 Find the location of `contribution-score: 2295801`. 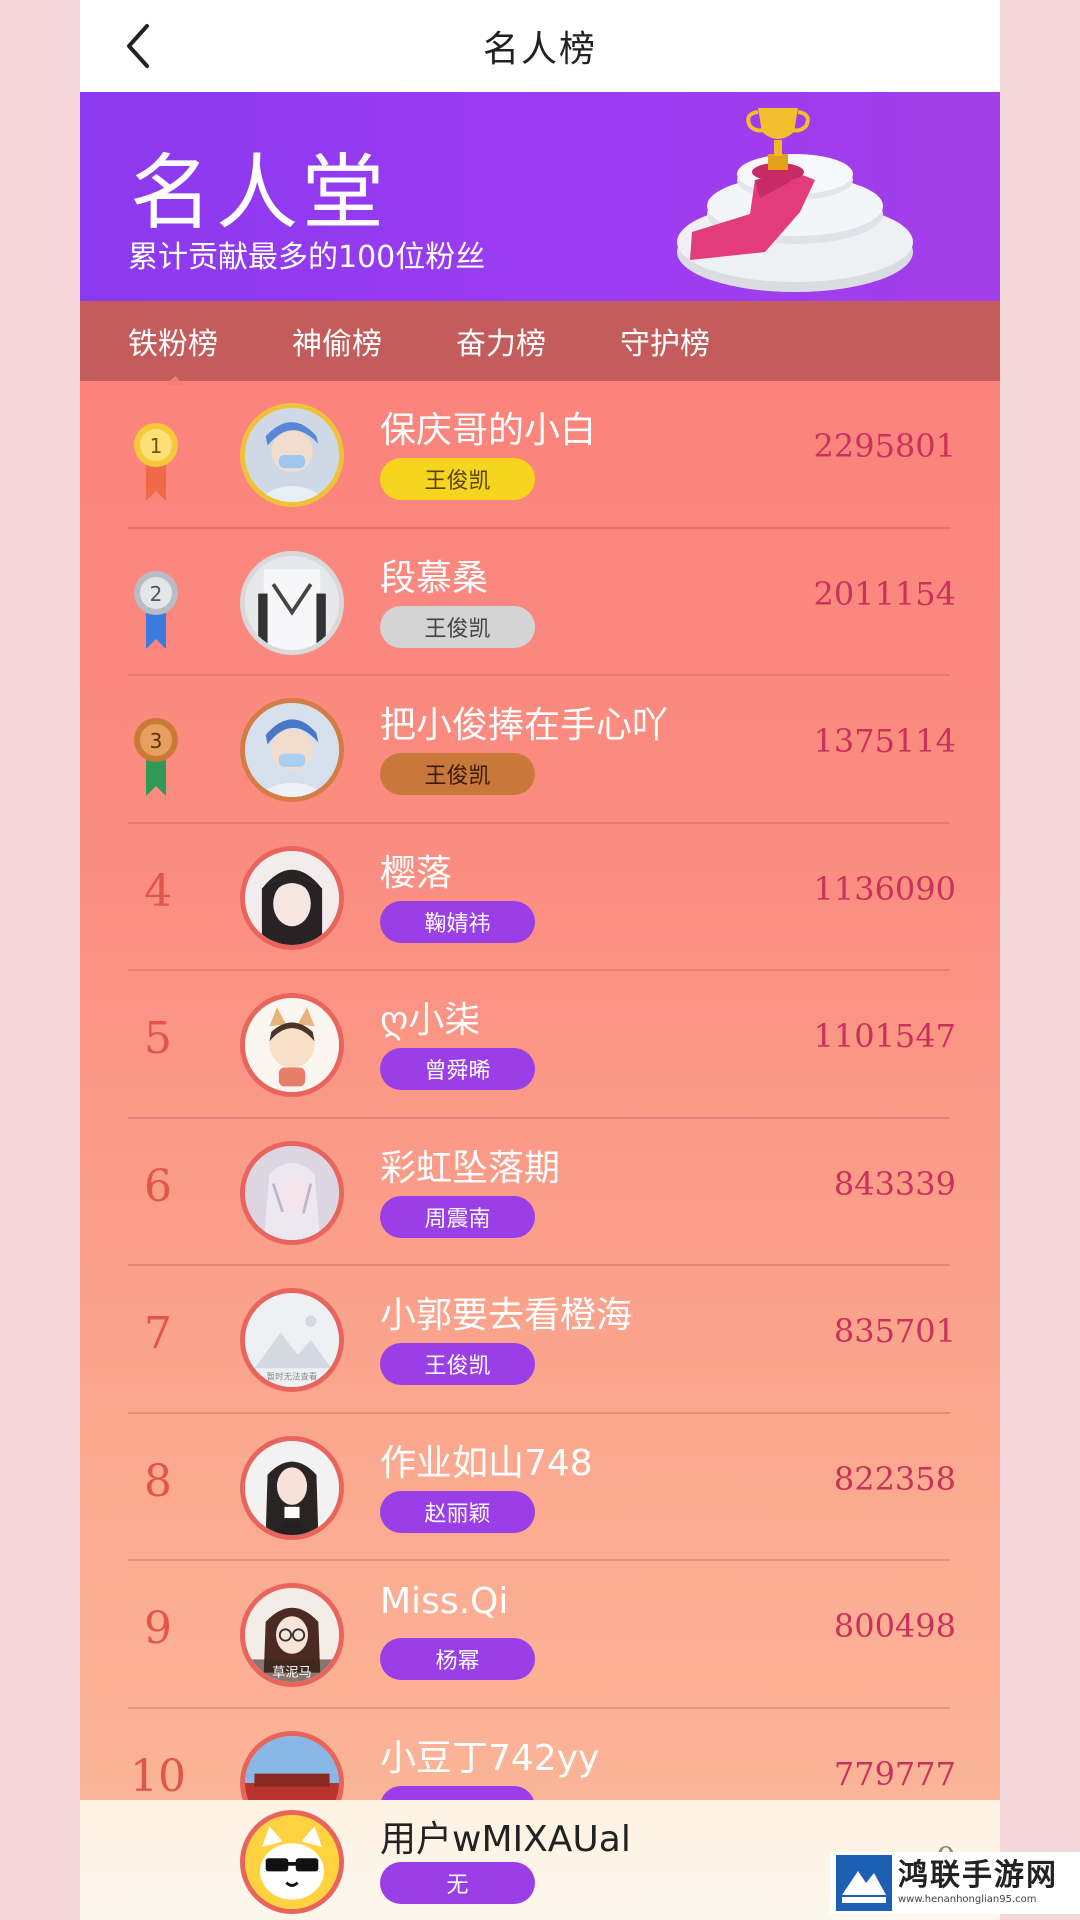

contribution-score: 2295801 is located at coordinates (884, 446).